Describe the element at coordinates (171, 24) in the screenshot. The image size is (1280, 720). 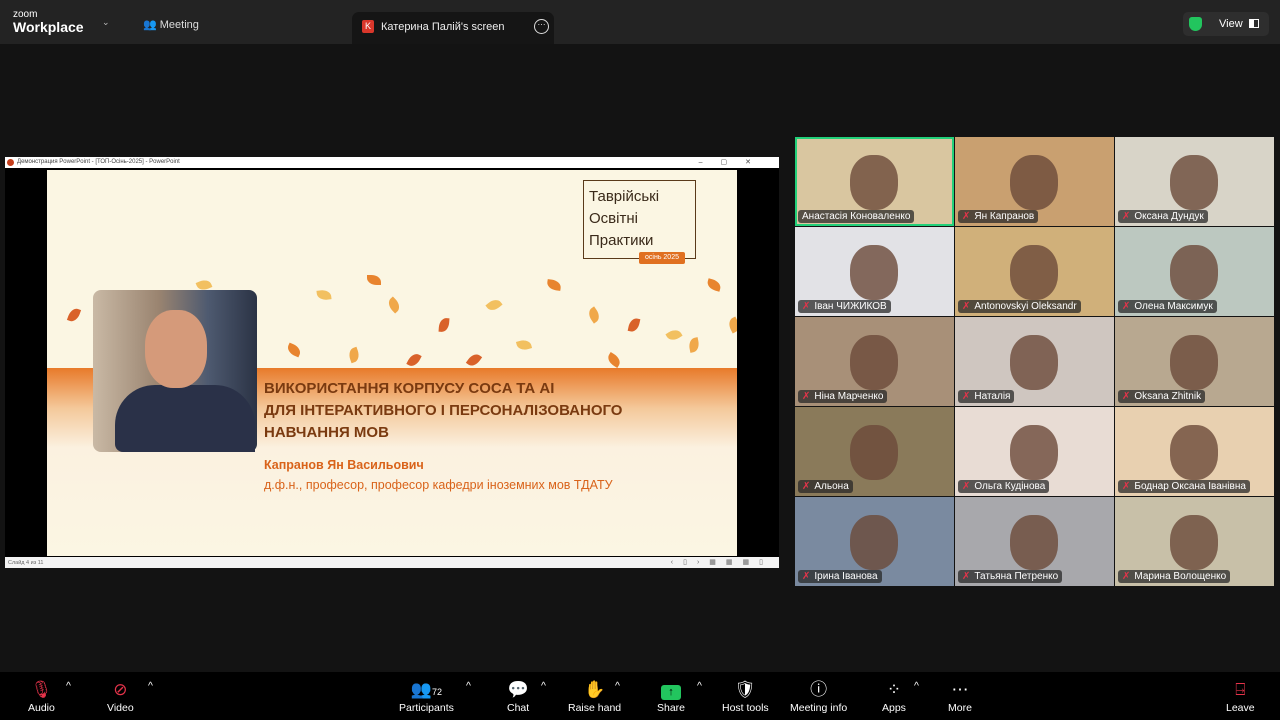
I see `meeting-tab: 👥 Meeting` at that location.